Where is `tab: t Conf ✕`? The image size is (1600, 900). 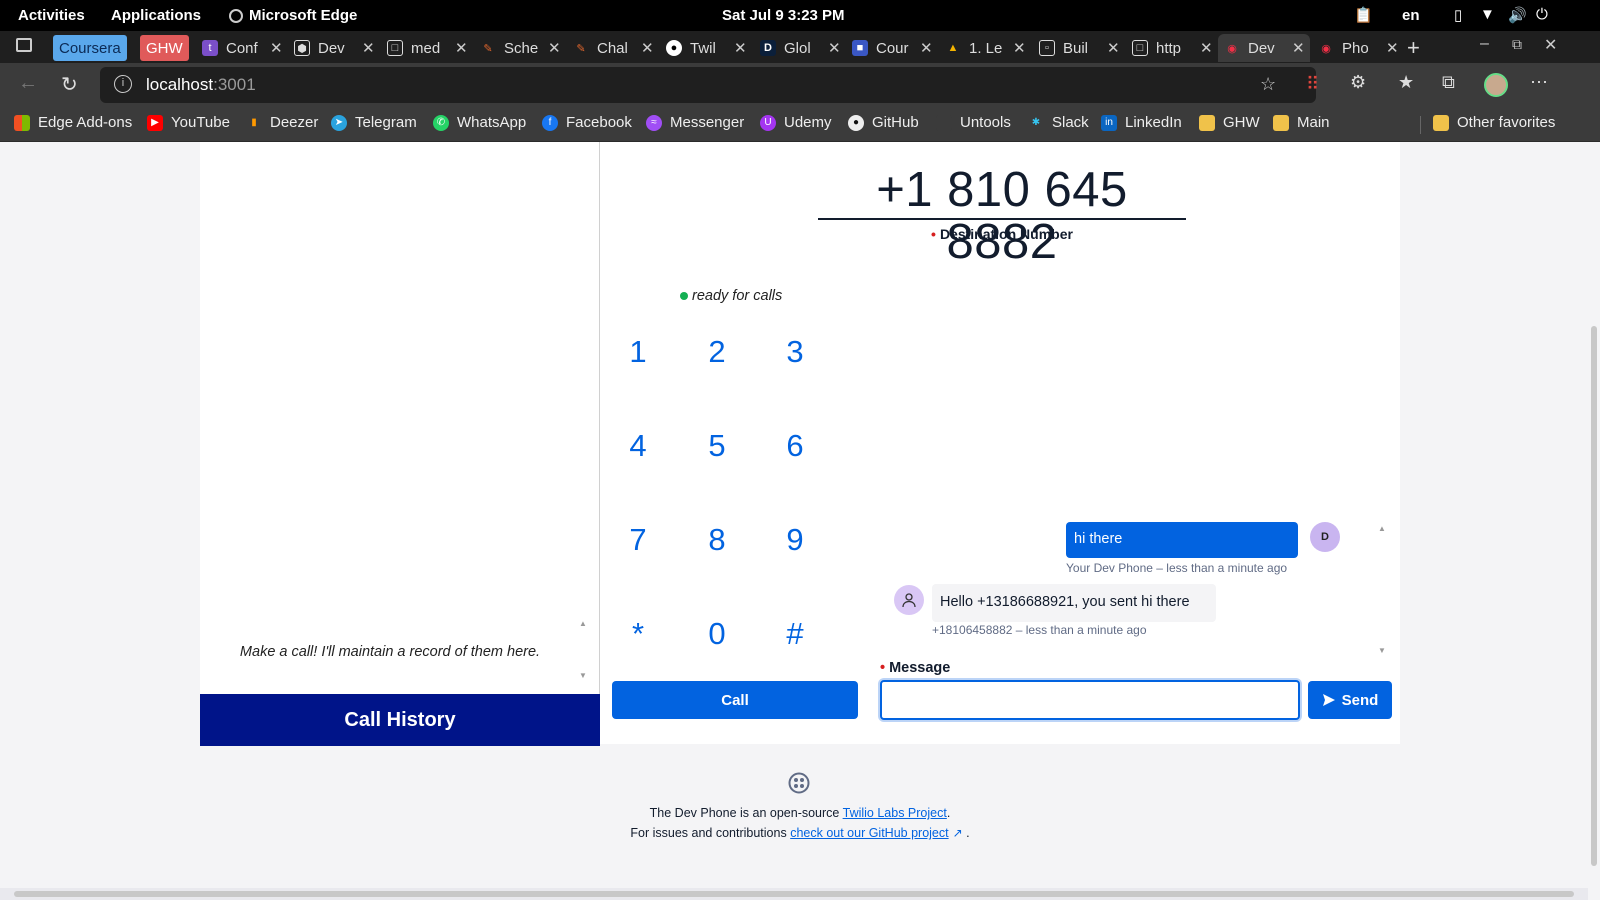 tab: t Conf ✕ is located at coordinates (242, 48).